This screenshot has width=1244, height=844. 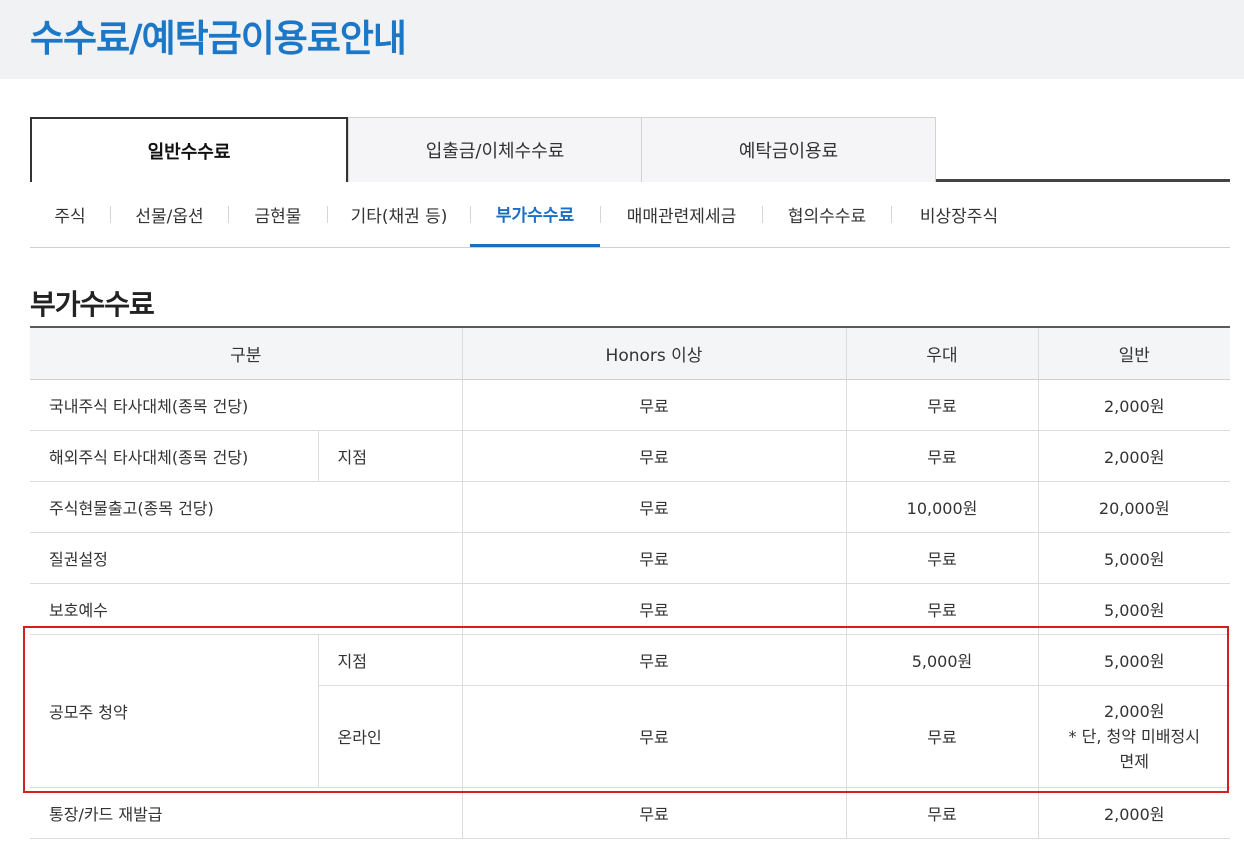 I want to click on row-category: 통장/카드 재발급, so click(x=246, y=813).